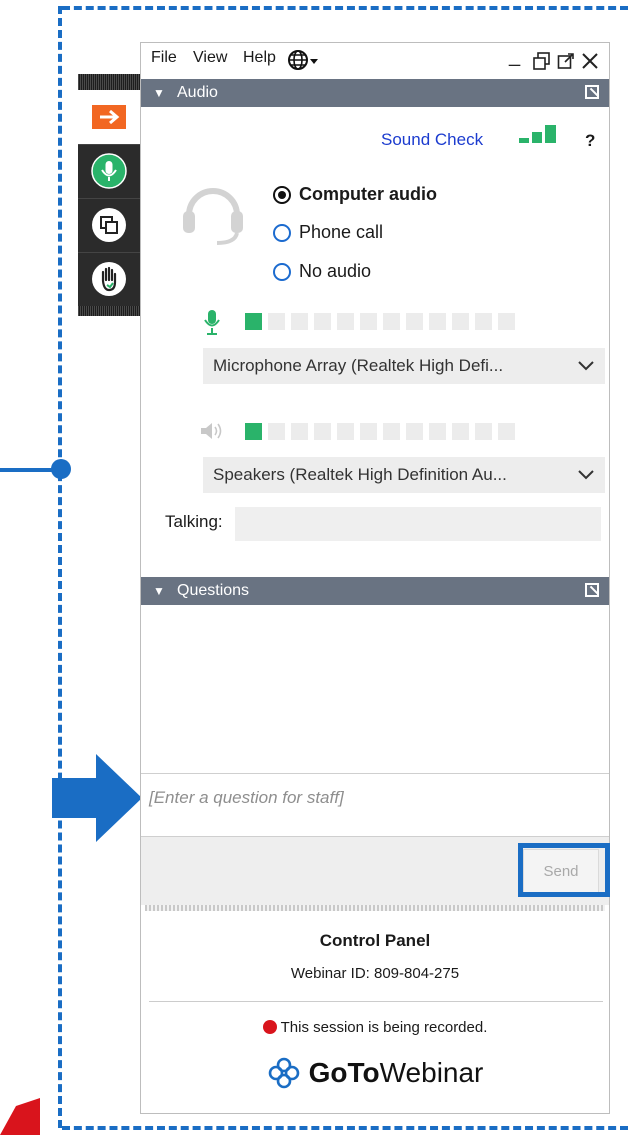 This screenshot has width=628, height=1135. I want to click on collapse-panel-button, so click(109, 117).